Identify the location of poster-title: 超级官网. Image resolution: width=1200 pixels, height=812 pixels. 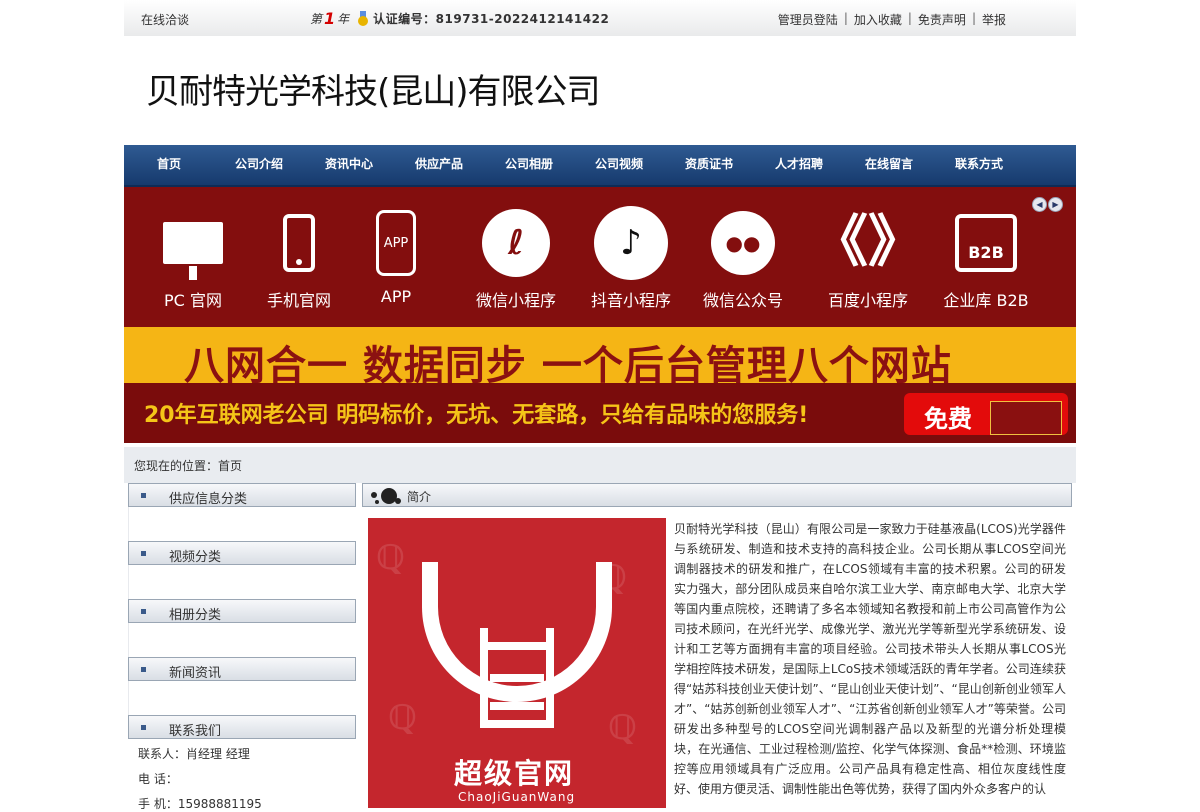
(514, 773).